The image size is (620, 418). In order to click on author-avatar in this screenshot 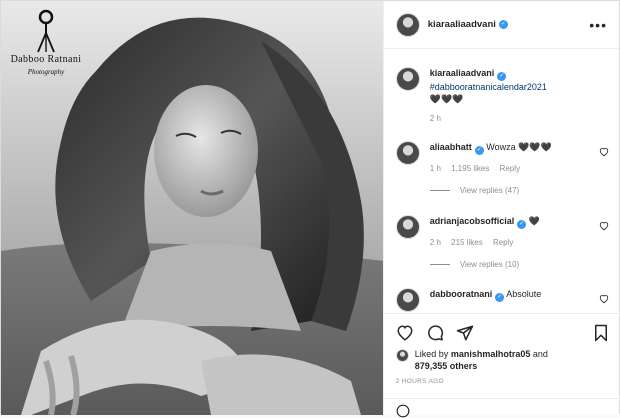, I will do `click(407, 24)`.